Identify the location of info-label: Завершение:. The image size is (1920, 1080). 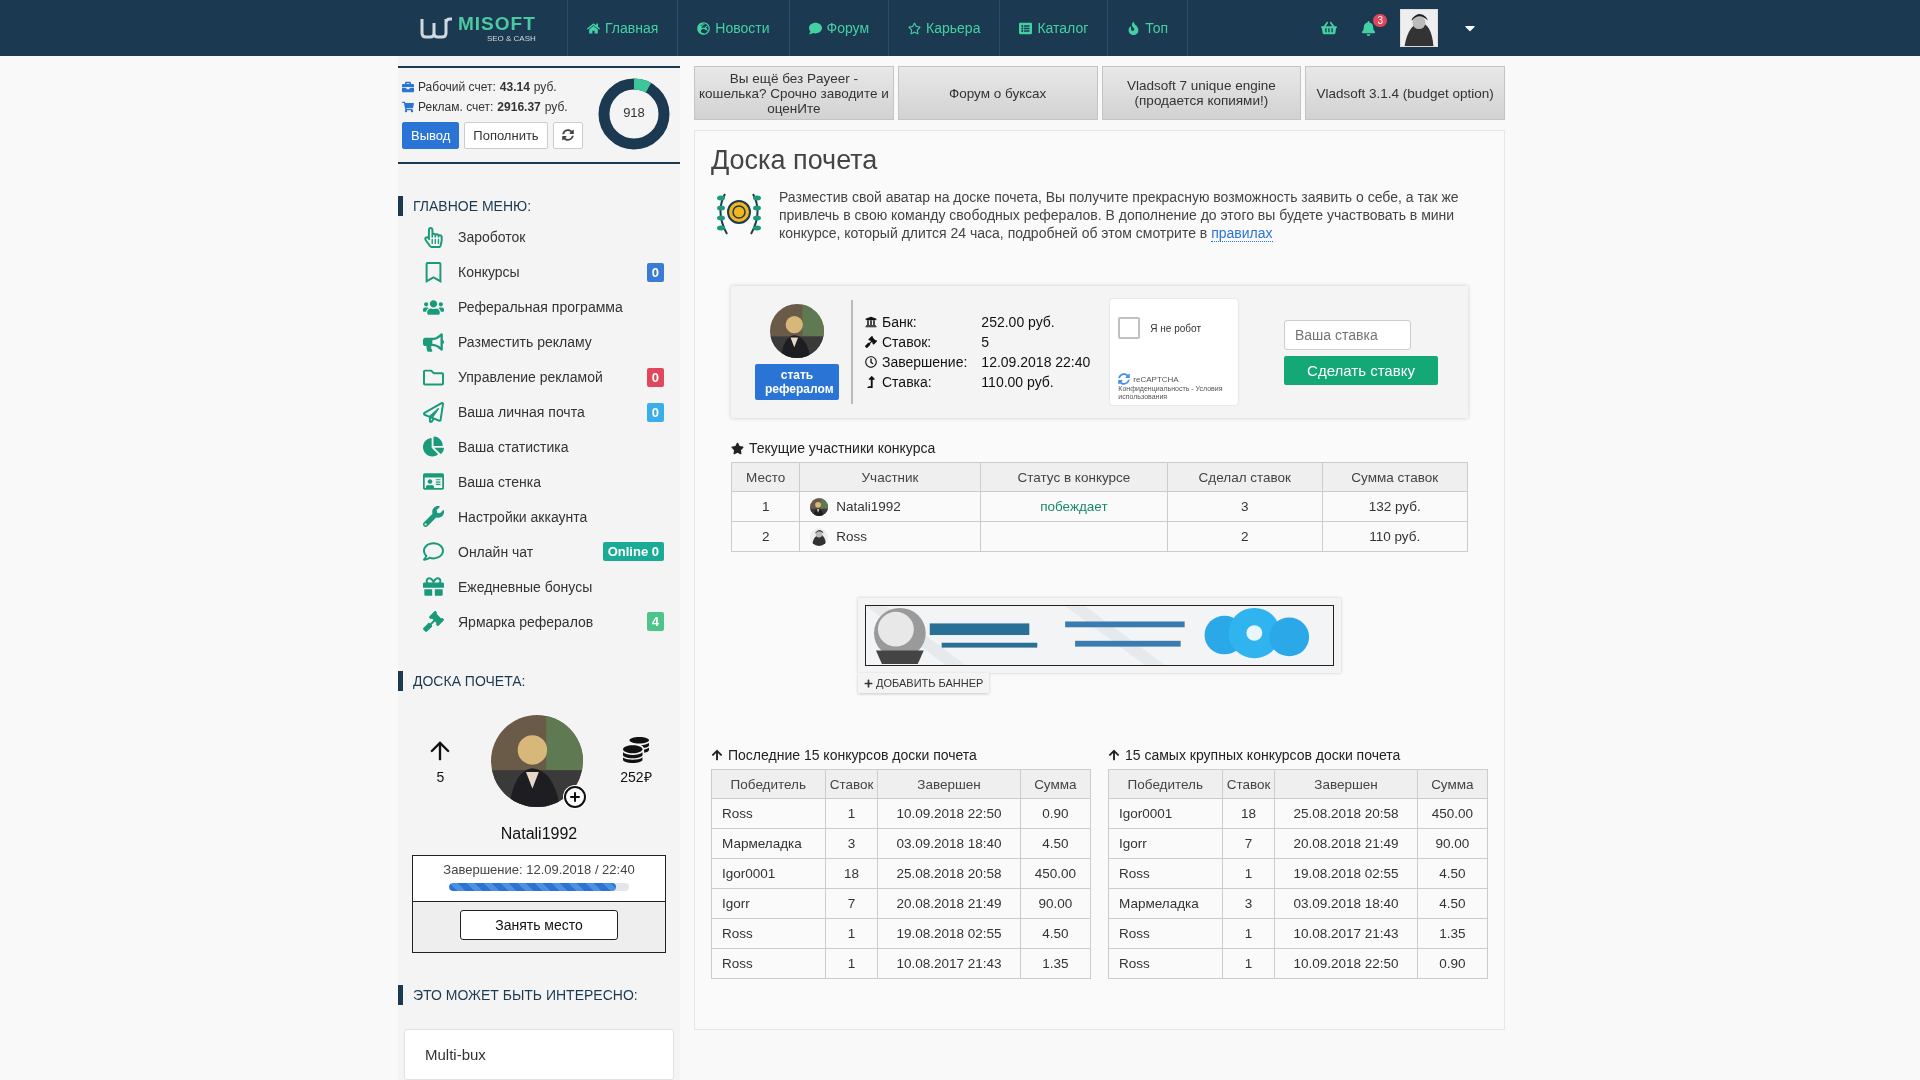
(925, 362).